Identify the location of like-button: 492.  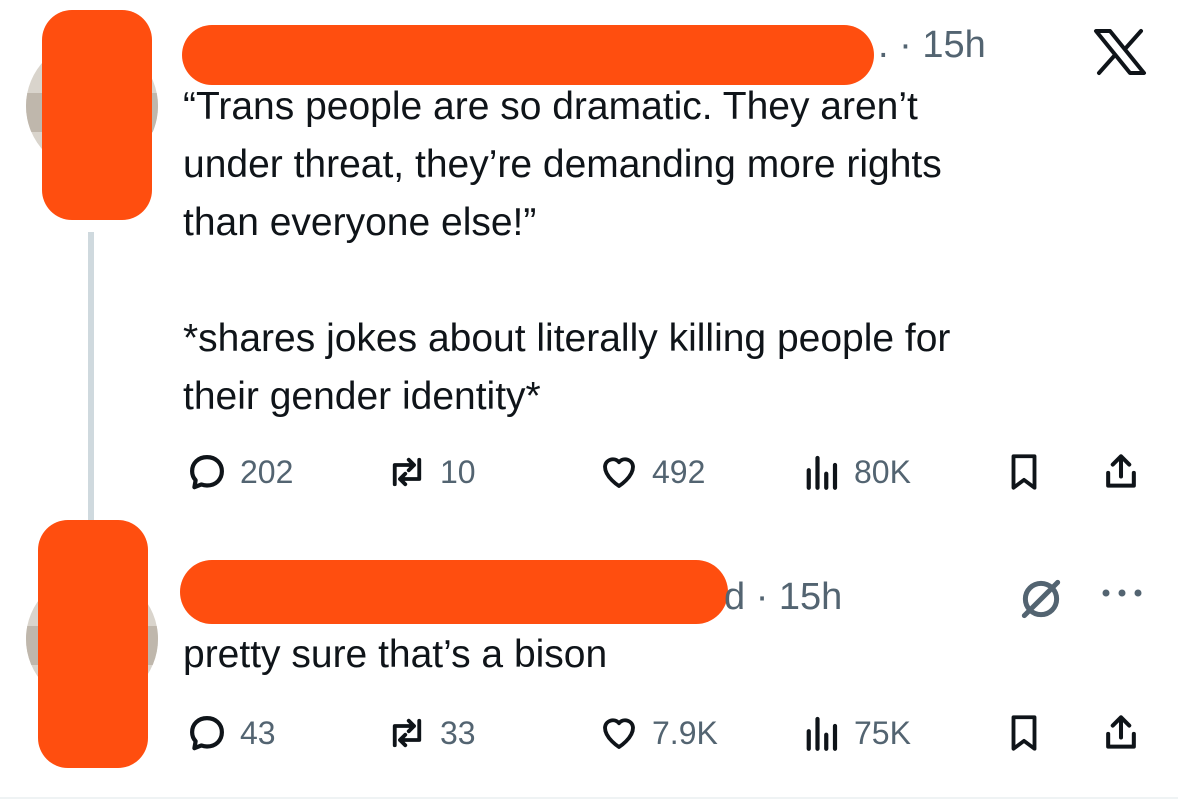
(651, 472).